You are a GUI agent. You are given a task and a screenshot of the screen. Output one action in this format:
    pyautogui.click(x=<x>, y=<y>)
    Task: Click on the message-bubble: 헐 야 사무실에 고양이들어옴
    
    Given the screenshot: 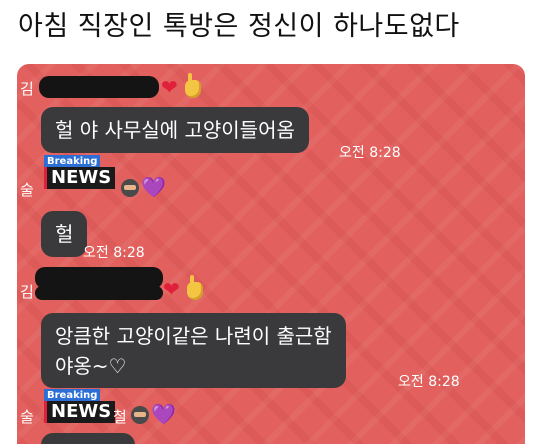 What is the action you would take?
    pyautogui.click(x=175, y=130)
    